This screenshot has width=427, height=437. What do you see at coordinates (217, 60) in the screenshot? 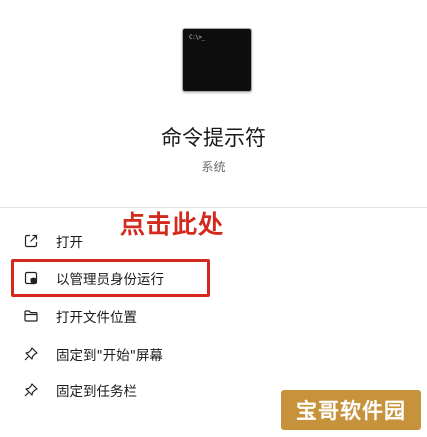
I see `command-prompt-app-icon: C:\>_` at bounding box center [217, 60].